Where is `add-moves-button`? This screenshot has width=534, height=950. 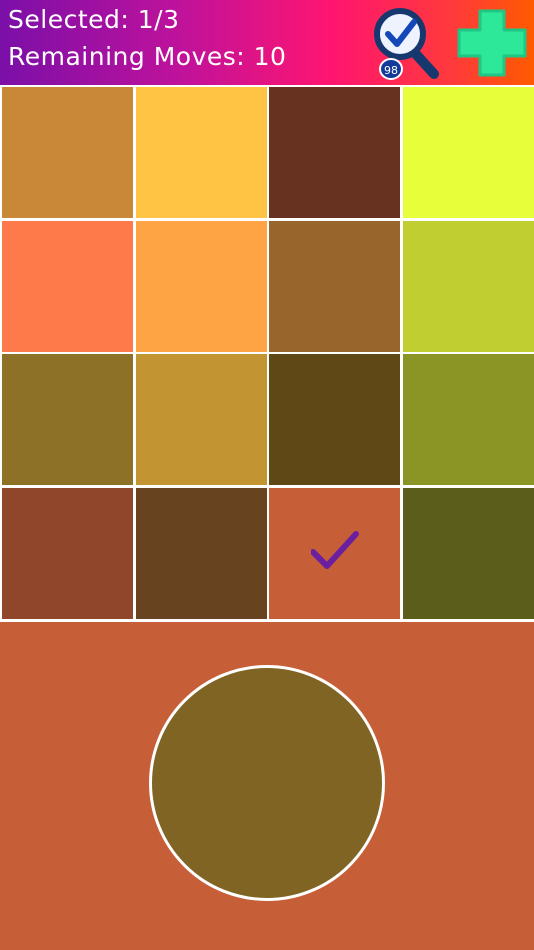
add-moves-button is located at coordinates (492, 43).